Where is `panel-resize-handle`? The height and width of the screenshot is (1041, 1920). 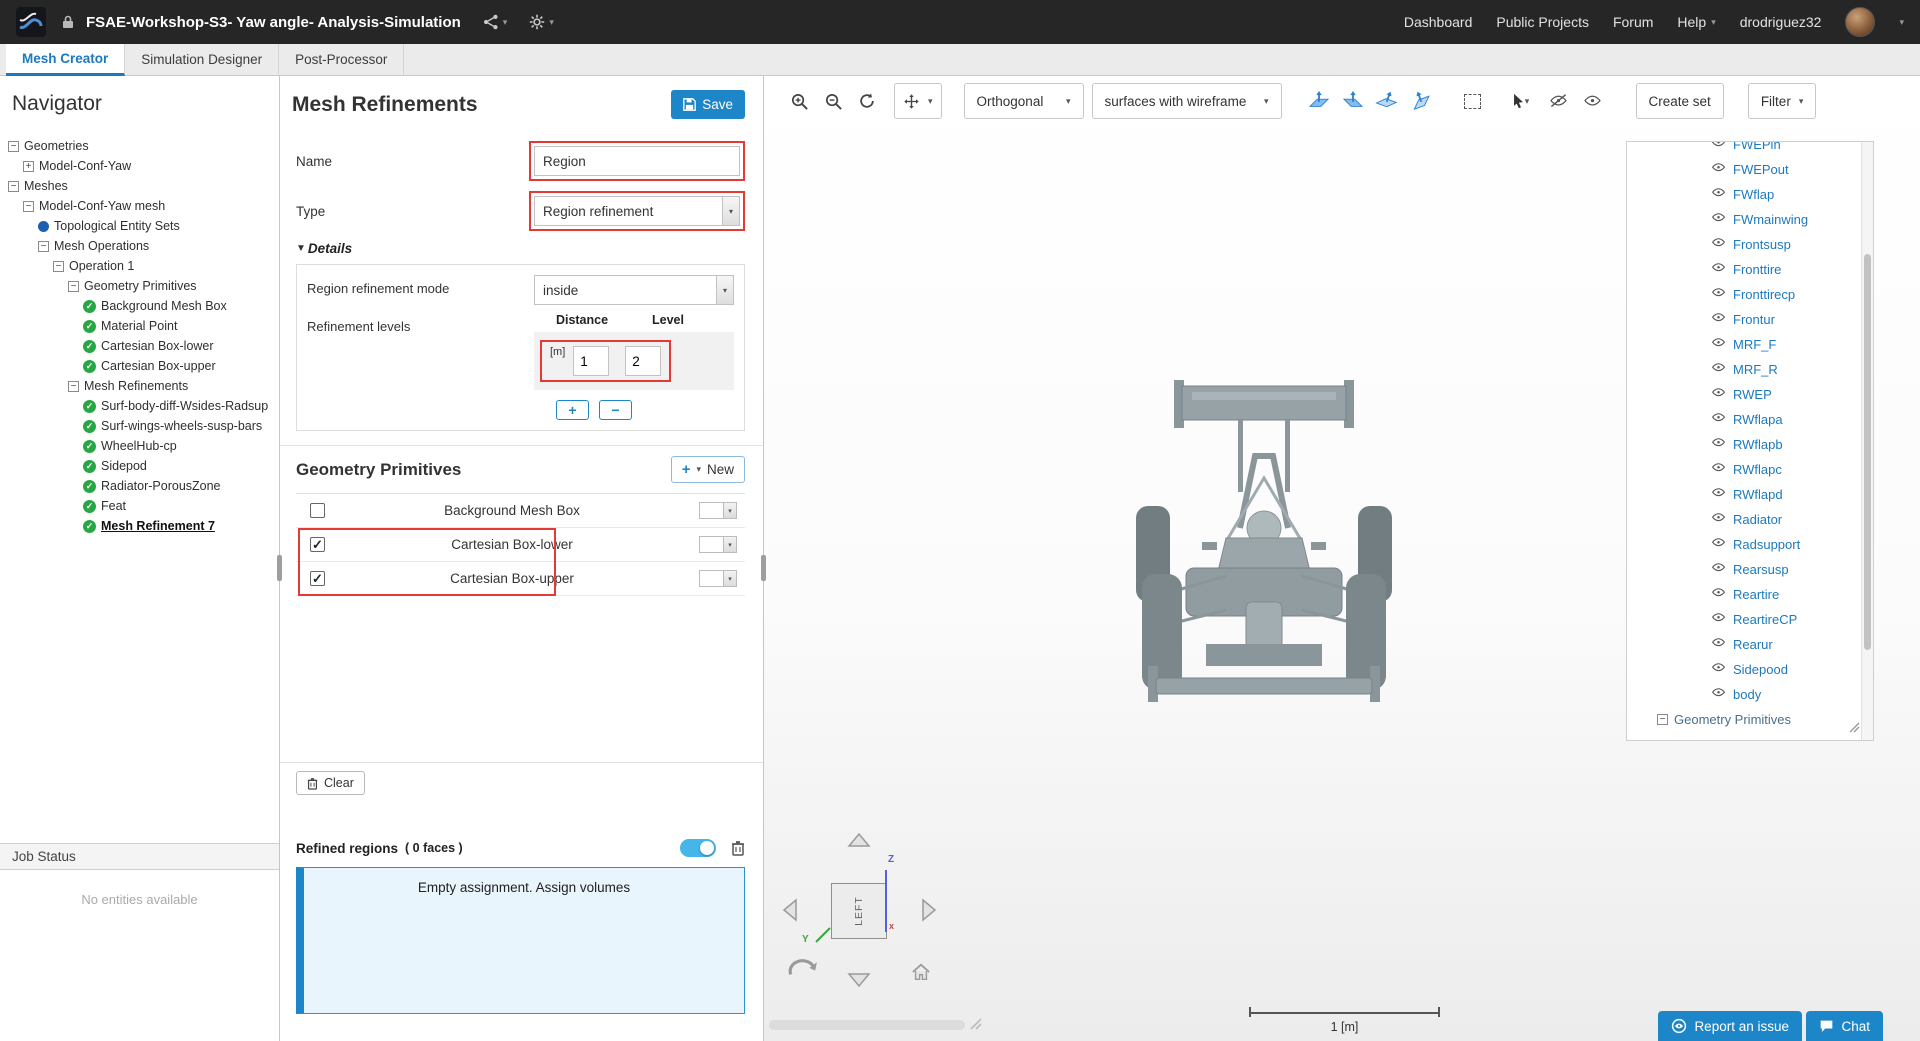
panel-resize-handle is located at coordinates (763, 568).